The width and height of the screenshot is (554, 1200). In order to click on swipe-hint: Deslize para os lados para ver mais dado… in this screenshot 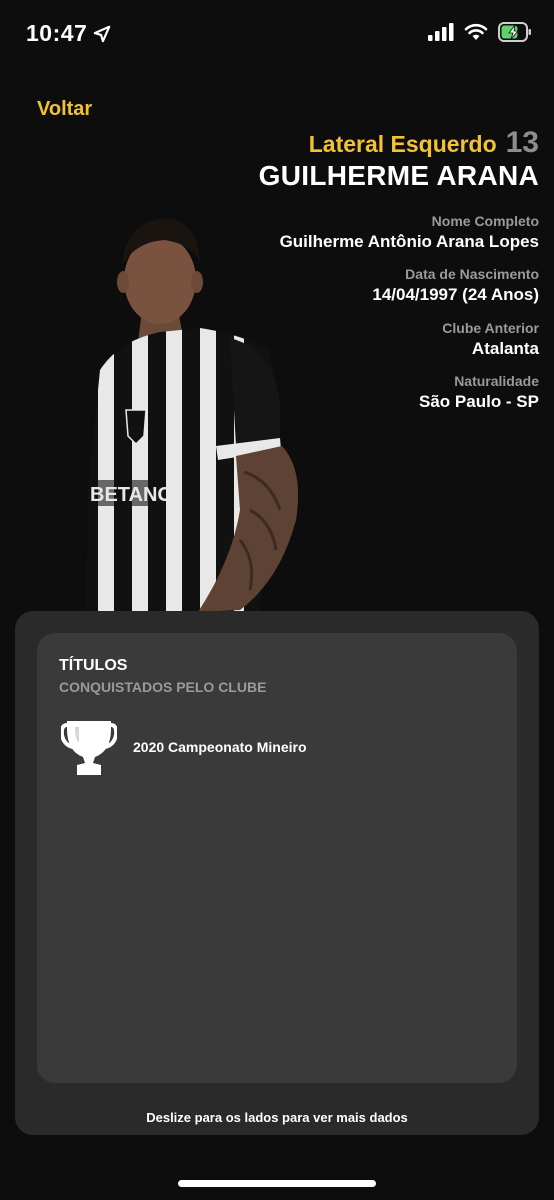, I will do `click(277, 1117)`.